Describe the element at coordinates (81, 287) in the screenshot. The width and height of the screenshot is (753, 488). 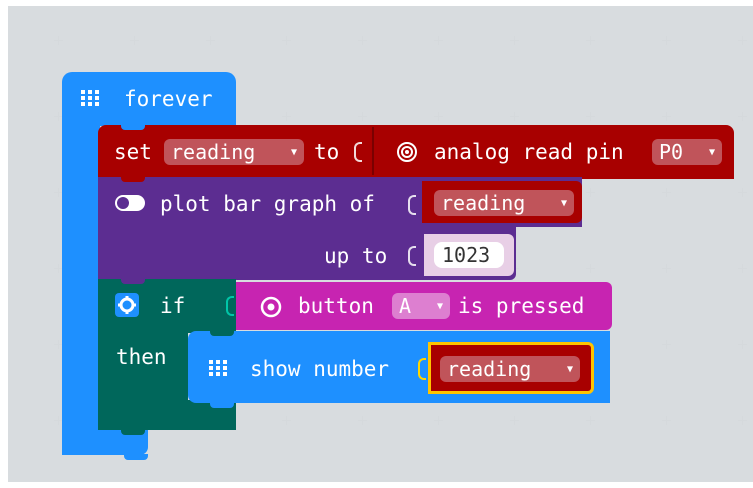
I see `forever-block-arm` at that location.